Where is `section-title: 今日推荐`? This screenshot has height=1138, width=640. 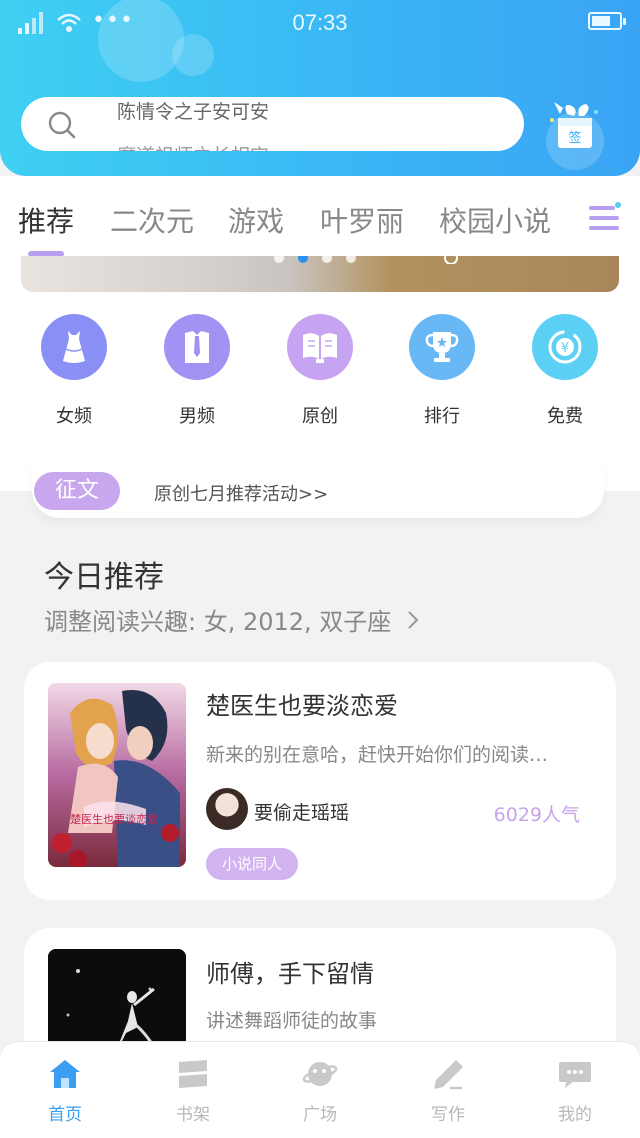 section-title: 今日推荐 is located at coordinates (104, 577).